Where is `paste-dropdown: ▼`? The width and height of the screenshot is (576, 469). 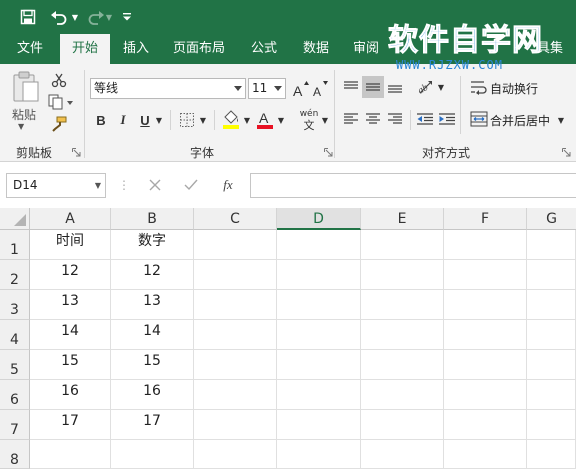
paste-dropdown: ▼ is located at coordinates (21, 126).